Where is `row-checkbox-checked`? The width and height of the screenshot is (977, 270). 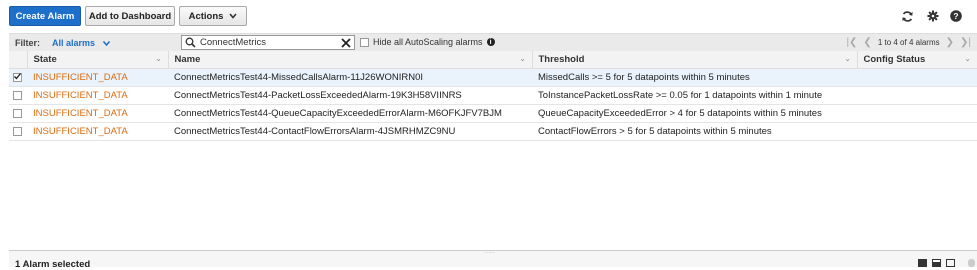
row-checkbox-checked is located at coordinates (17, 77).